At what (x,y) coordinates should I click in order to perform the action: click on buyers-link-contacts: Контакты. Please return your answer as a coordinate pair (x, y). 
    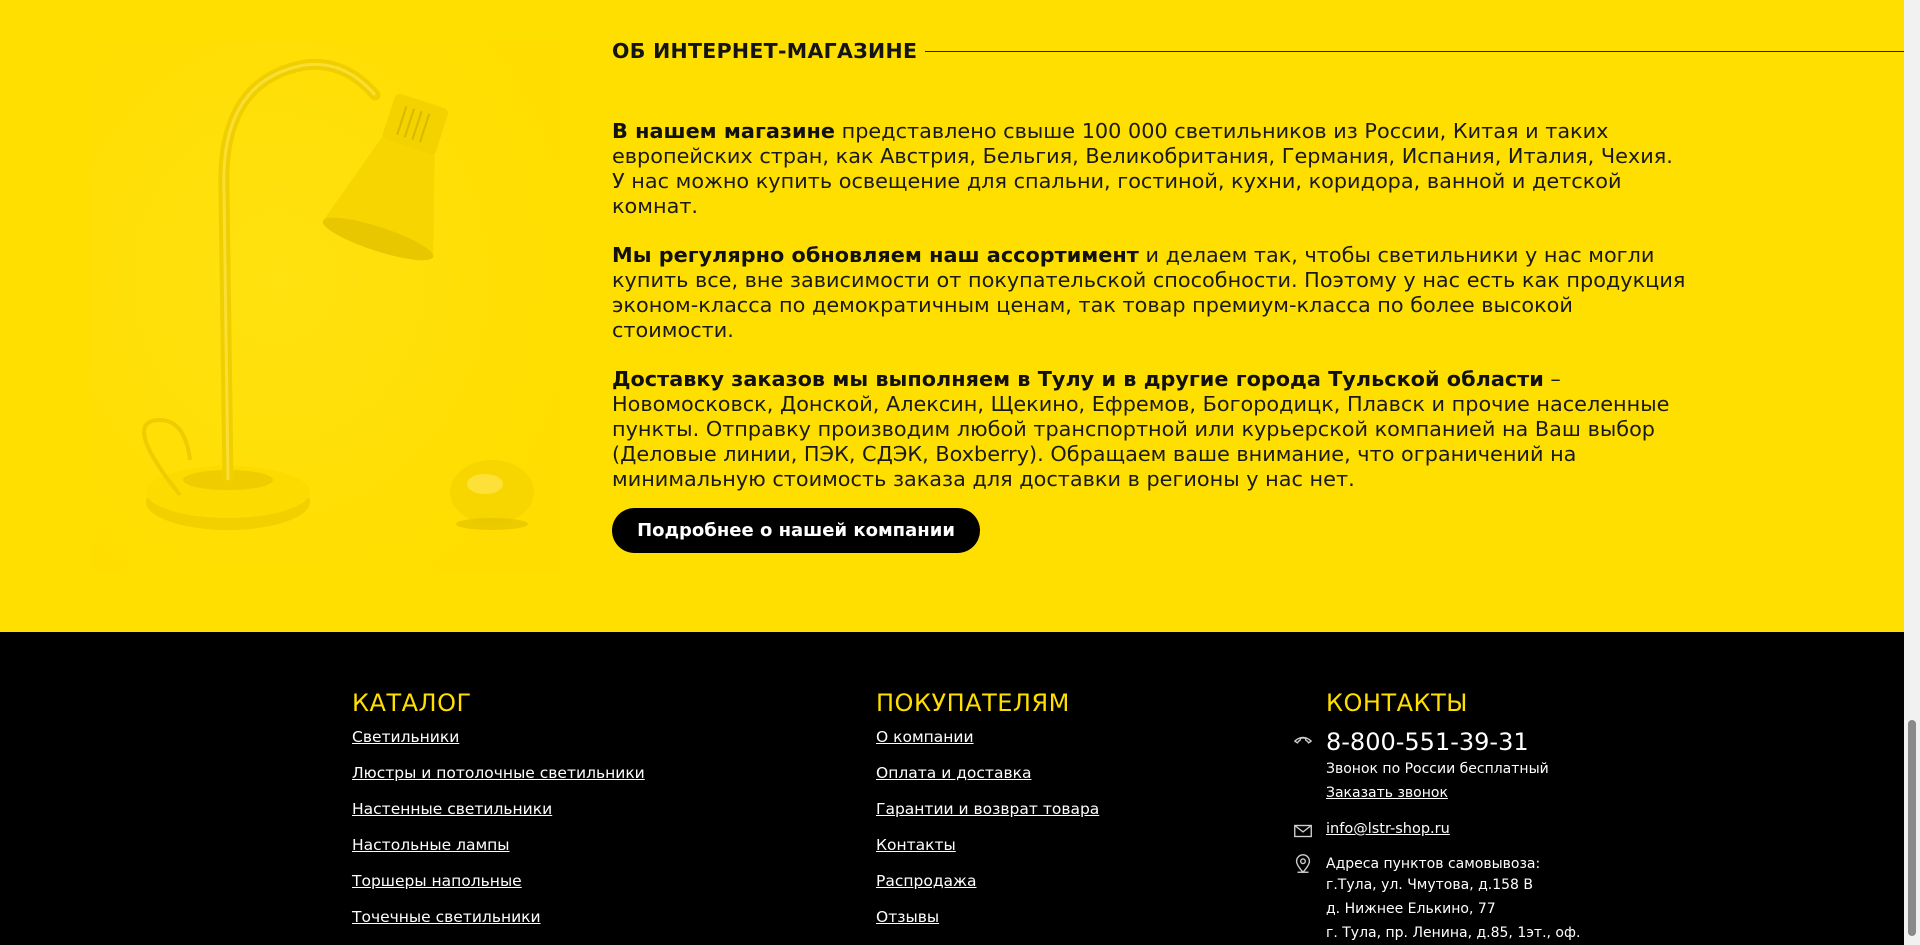
    Looking at the image, I should click on (987, 845).